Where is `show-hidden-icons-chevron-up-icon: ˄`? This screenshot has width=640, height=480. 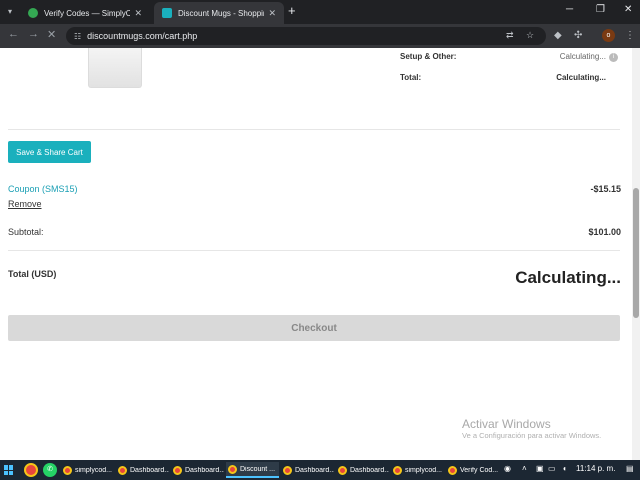
show-hidden-icons-chevron-up-icon: ˄ is located at coordinates (524, 468).